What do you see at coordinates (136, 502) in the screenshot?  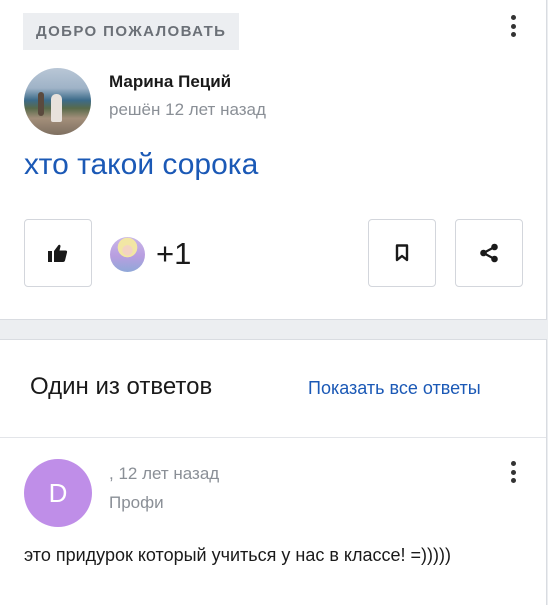 I see `answer-rank: Профи` at bounding box center [136, 502].